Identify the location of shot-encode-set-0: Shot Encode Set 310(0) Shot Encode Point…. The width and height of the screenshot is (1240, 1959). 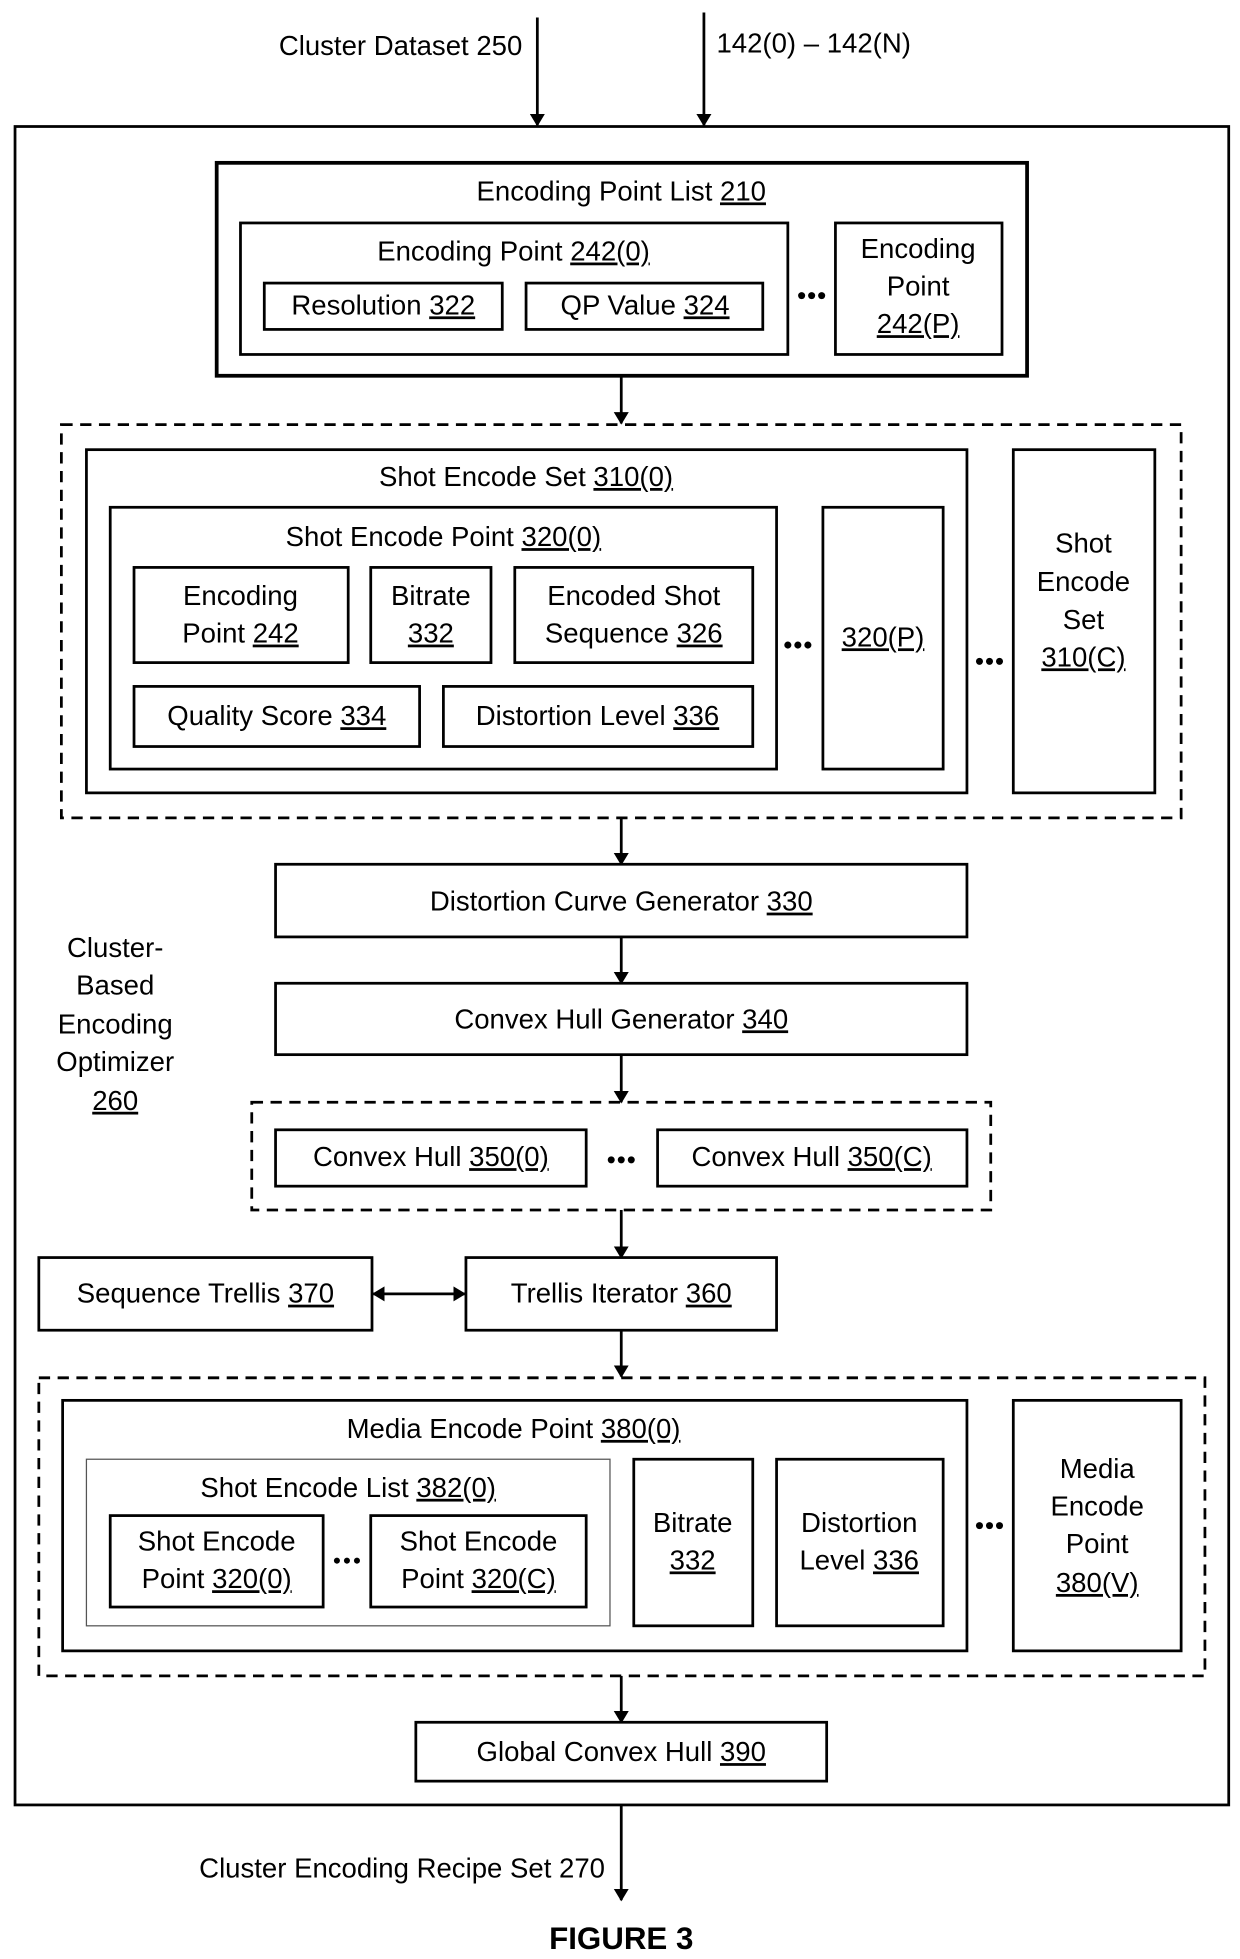
(527, 621).